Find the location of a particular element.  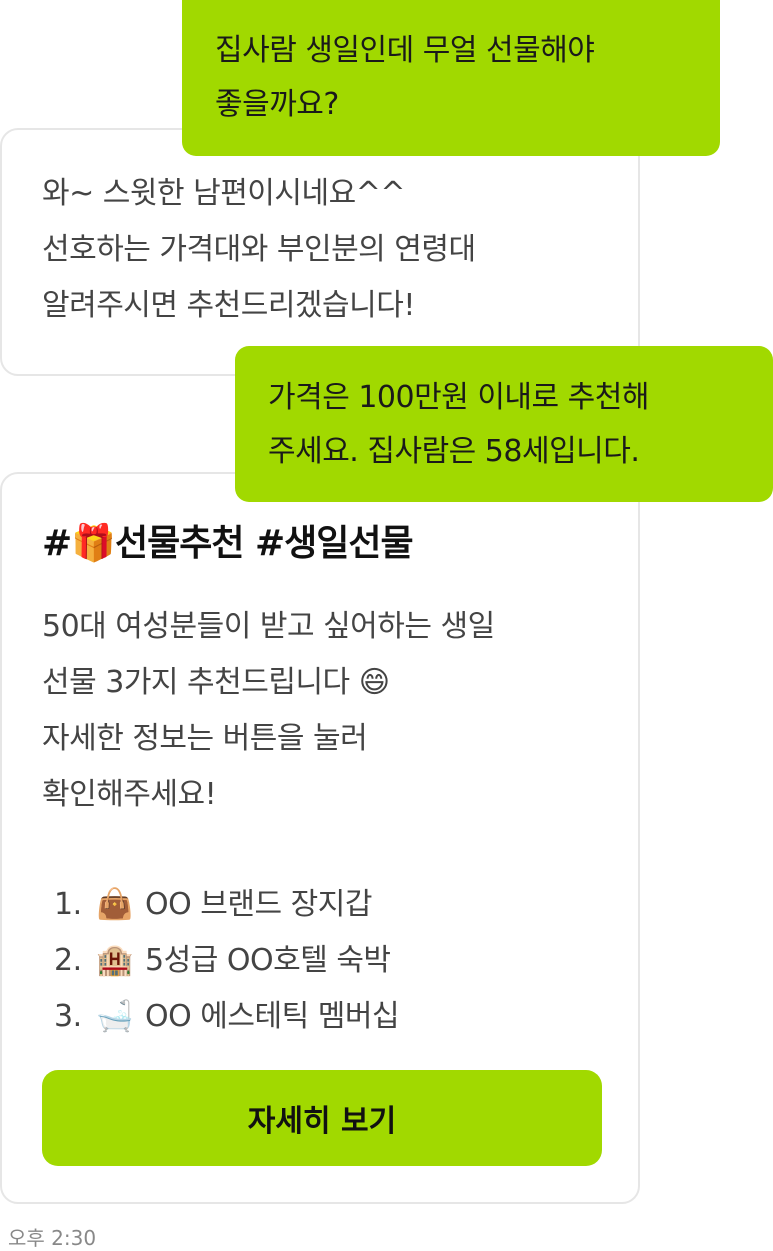

list-item: 1. 👜 OO 브랜드 장지갑 is located at coordinates (226, 905).